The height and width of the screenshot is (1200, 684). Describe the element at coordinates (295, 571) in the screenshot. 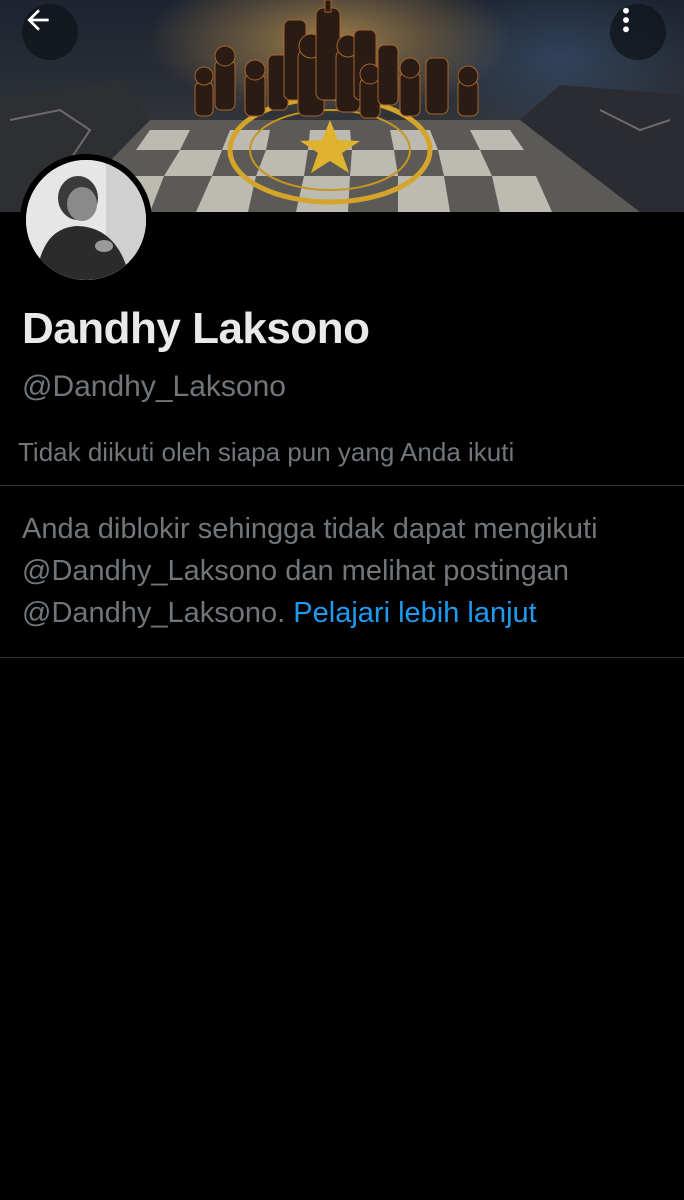

I see `blocked-notice-line-2: @Dandhy_Laksono dan melihat postingan` at that location.